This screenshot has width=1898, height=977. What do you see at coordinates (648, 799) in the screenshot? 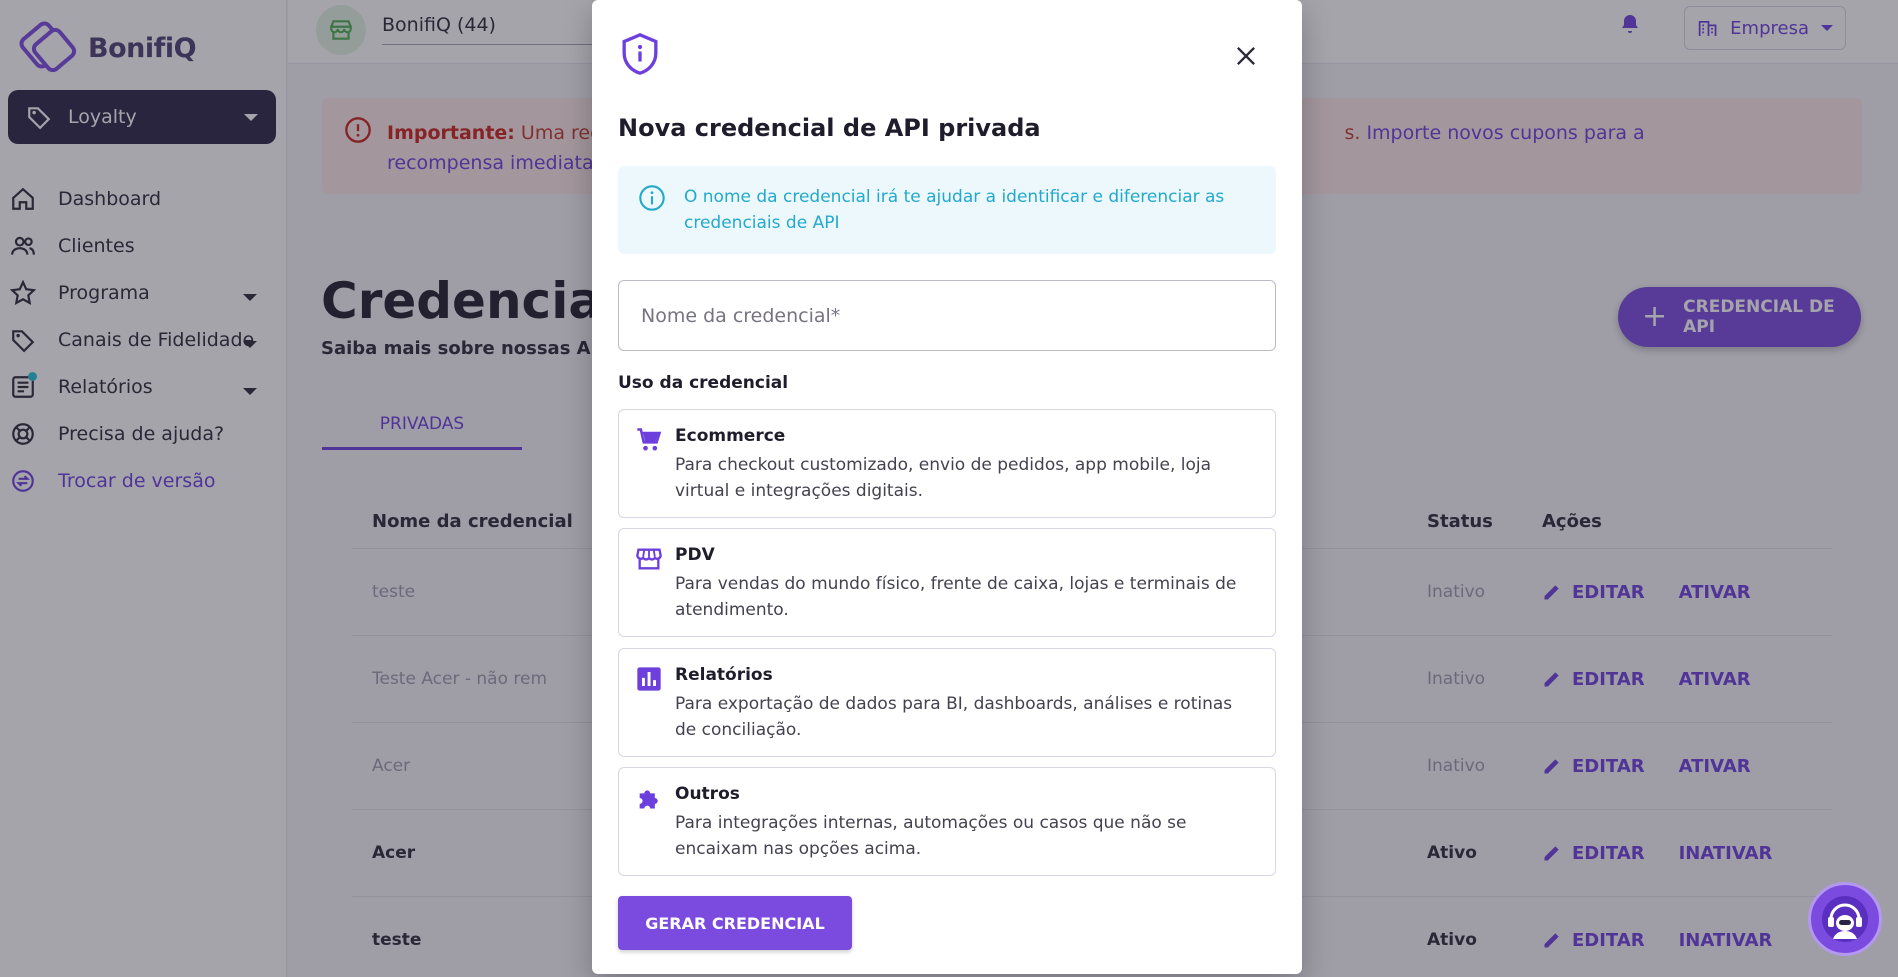
I see `puzzle-icon` at bounding box center [648, 799].